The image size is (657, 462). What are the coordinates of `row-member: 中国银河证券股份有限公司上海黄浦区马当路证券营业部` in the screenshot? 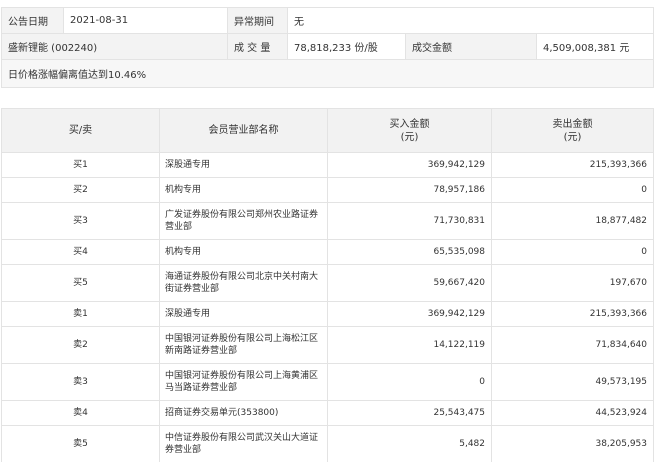 It's located at (243, 382).